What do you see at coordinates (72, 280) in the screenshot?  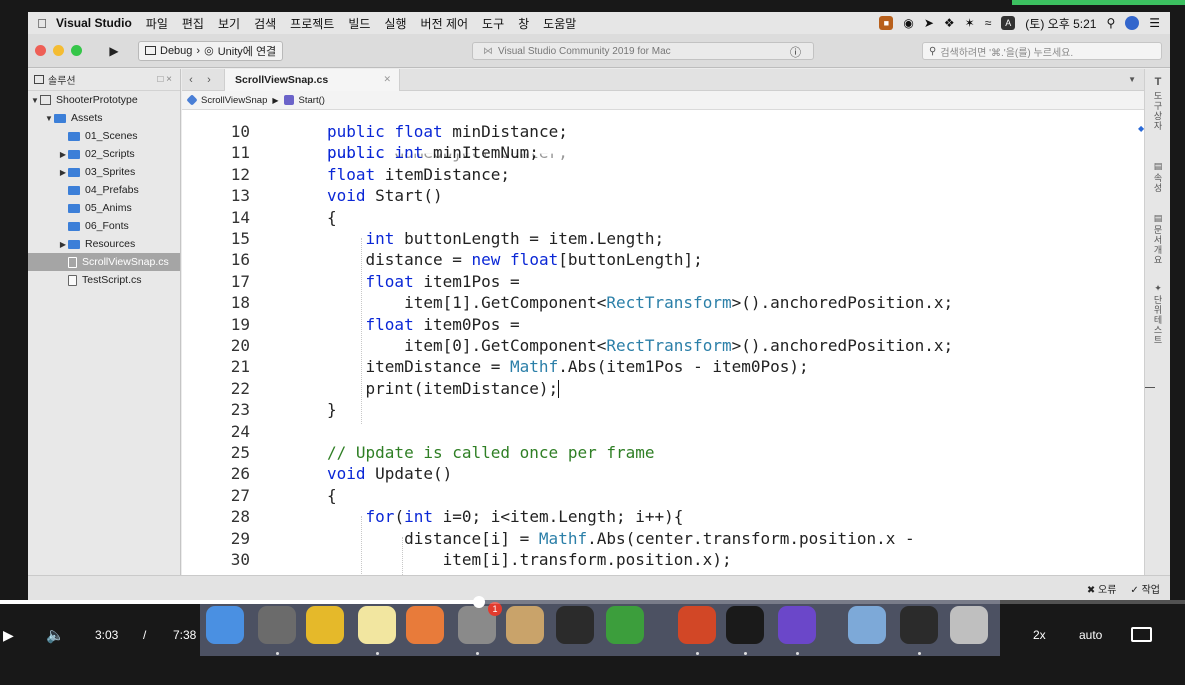 I see `cs-file-icon` at bounding box center [72, 280].